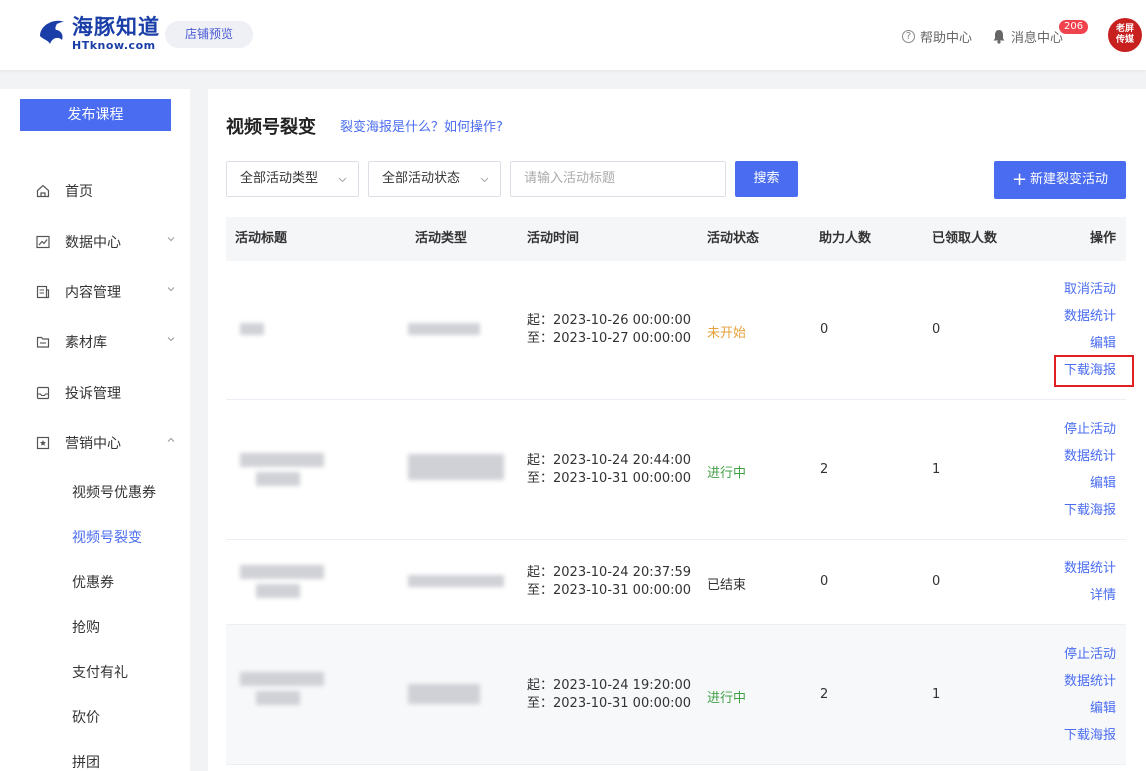 The image size is (1146, 771). I want to click on row-actions: 数据统计 详情, so click(1090, 582).